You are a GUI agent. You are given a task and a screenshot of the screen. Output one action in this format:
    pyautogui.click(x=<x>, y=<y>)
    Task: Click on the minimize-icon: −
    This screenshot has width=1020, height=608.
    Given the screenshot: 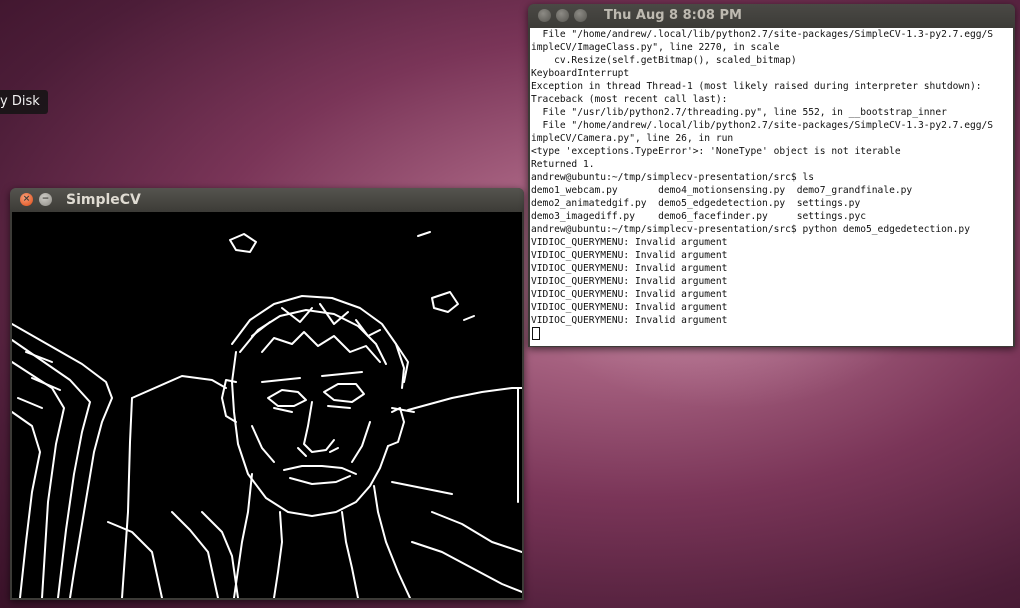 What is the action you would take?
    pyautogui.click(x=45, y=199)
    